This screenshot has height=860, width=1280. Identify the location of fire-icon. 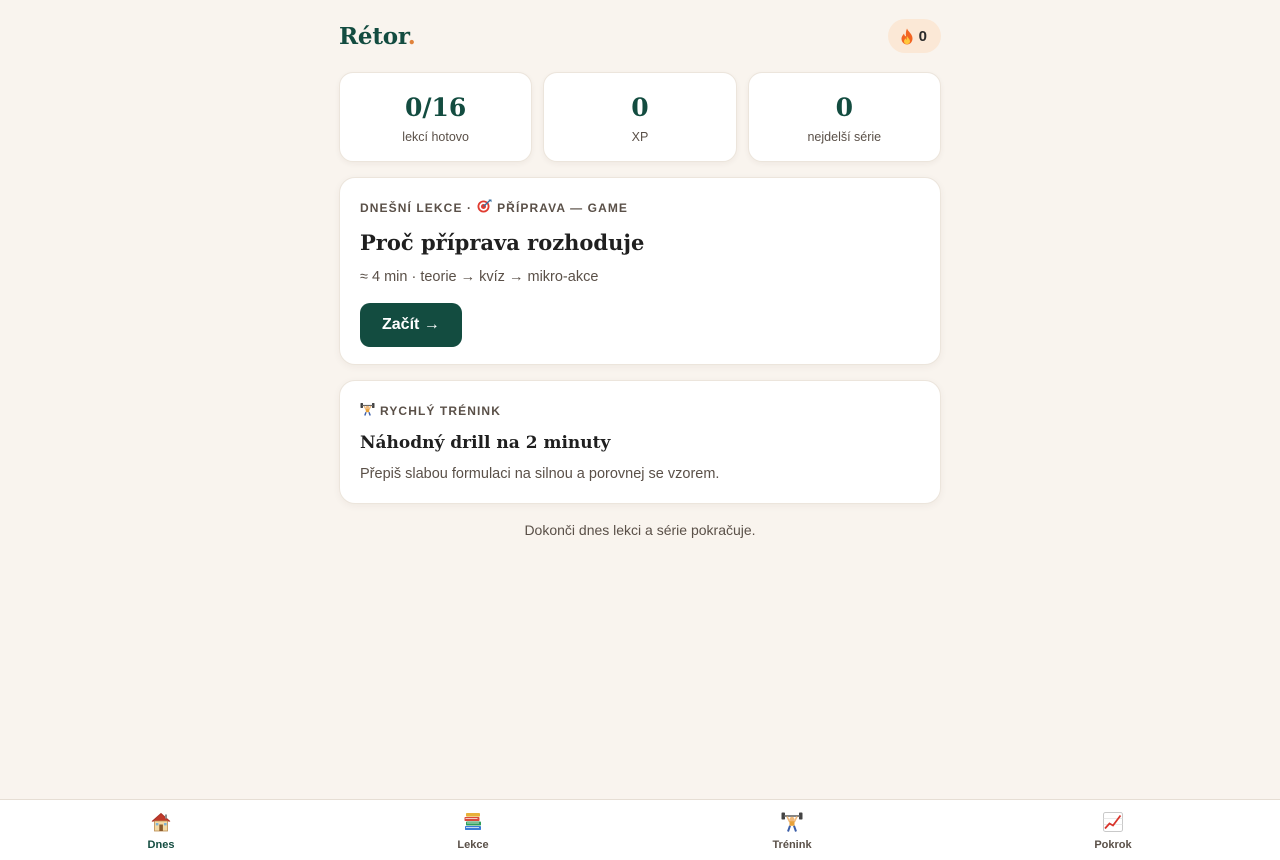
(907, 36).